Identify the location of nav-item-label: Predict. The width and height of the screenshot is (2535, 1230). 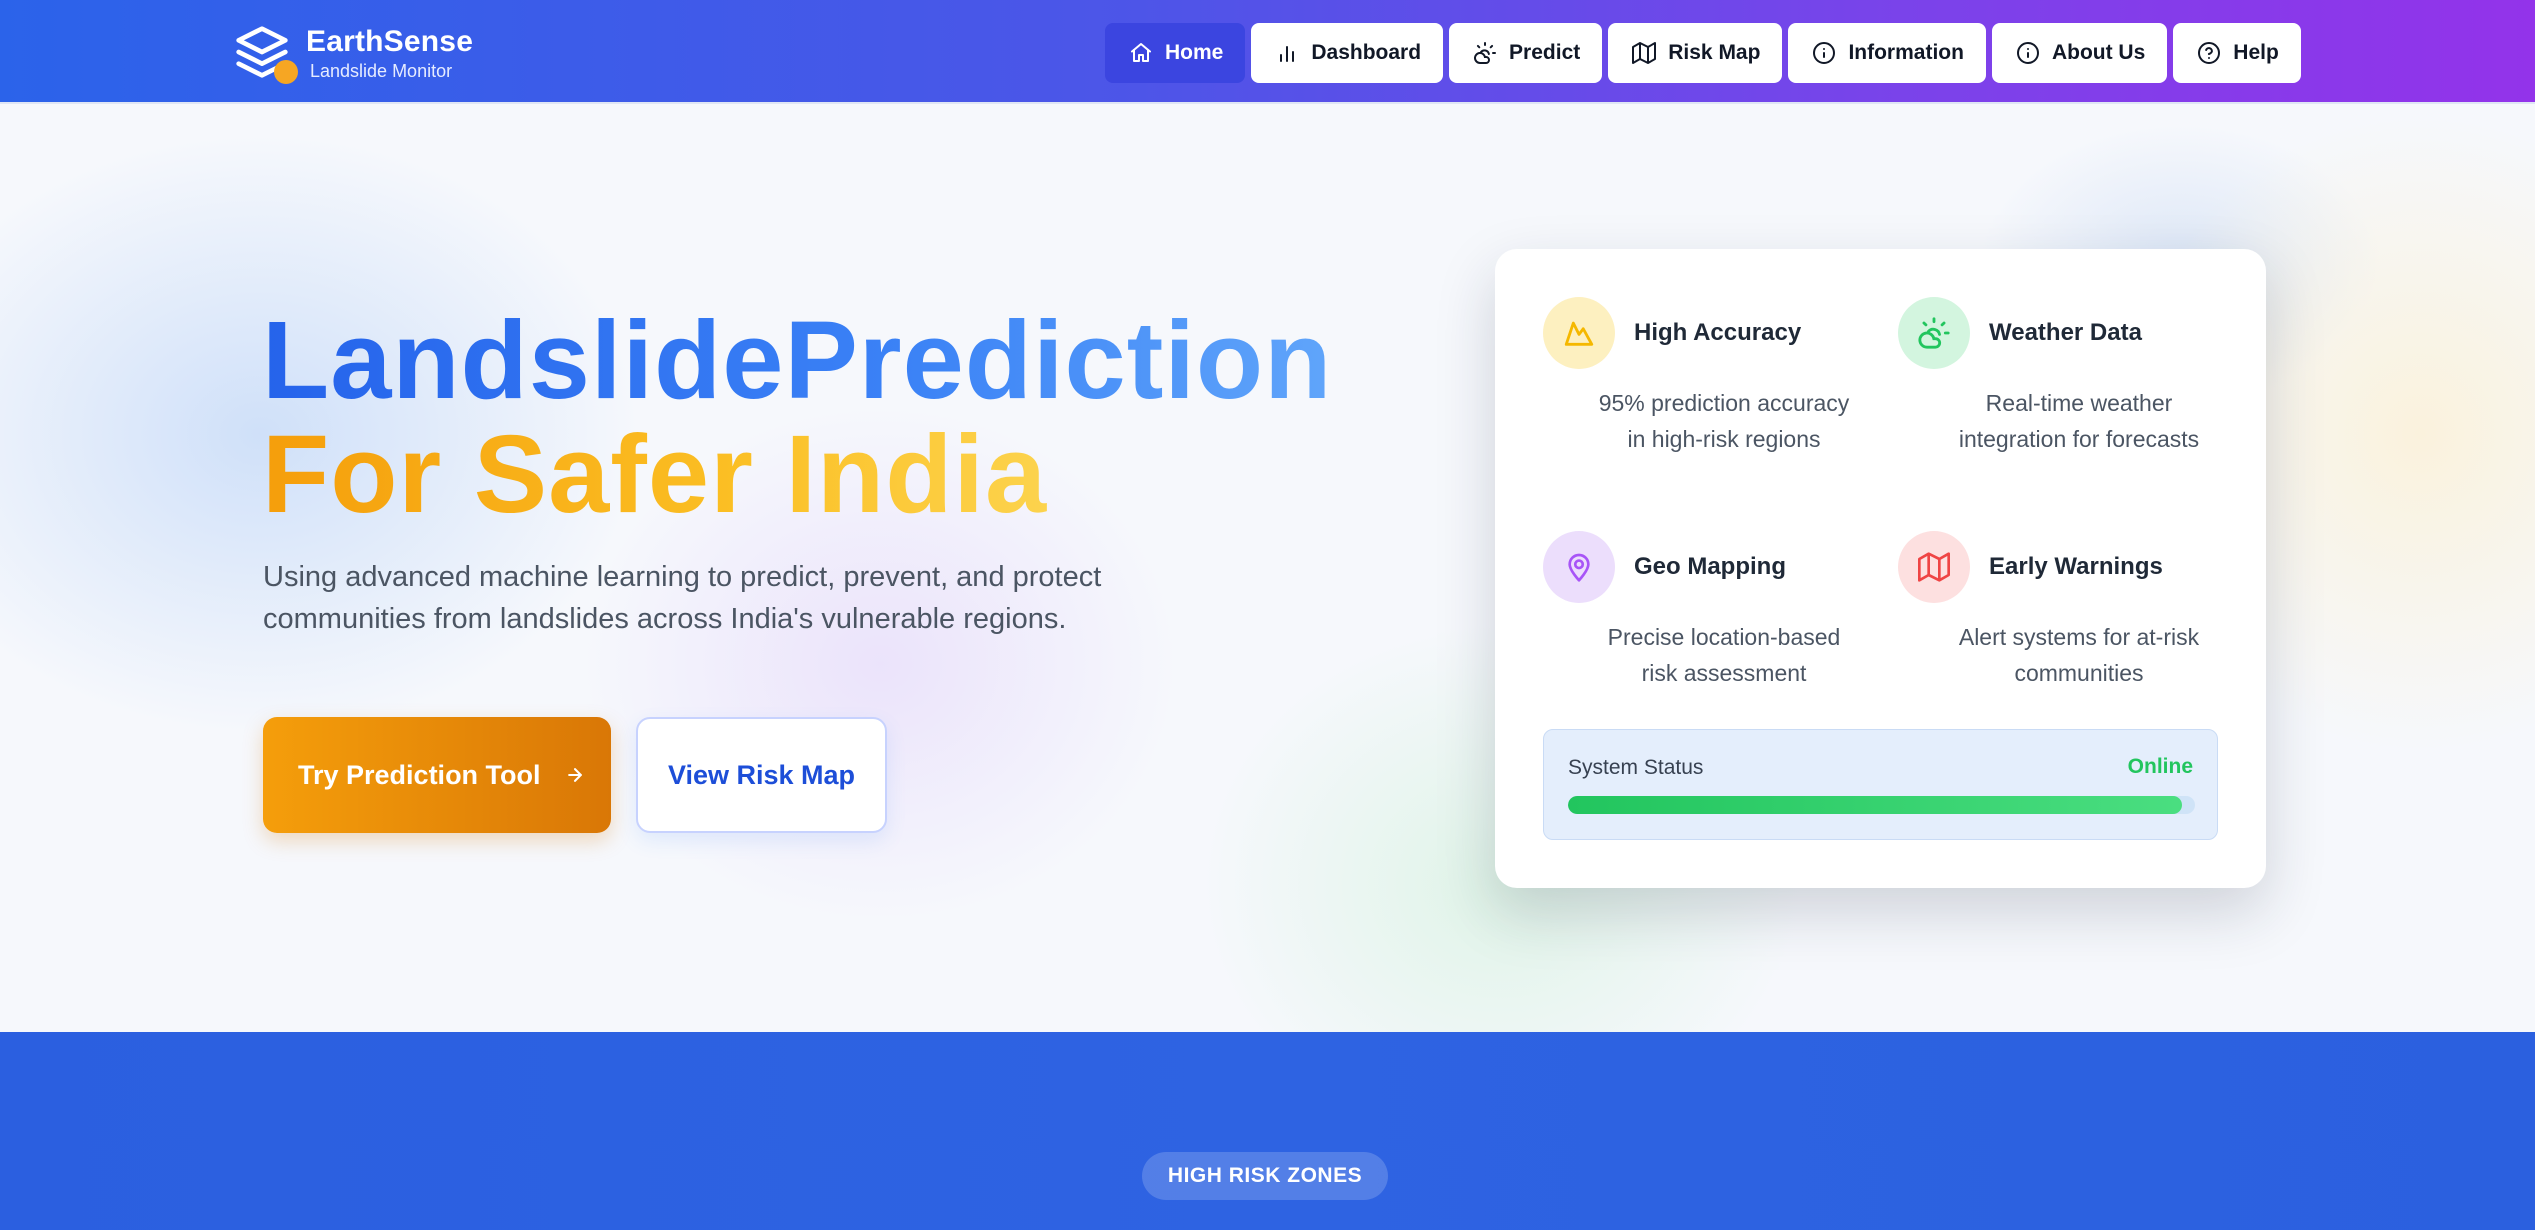
(1545, 52).